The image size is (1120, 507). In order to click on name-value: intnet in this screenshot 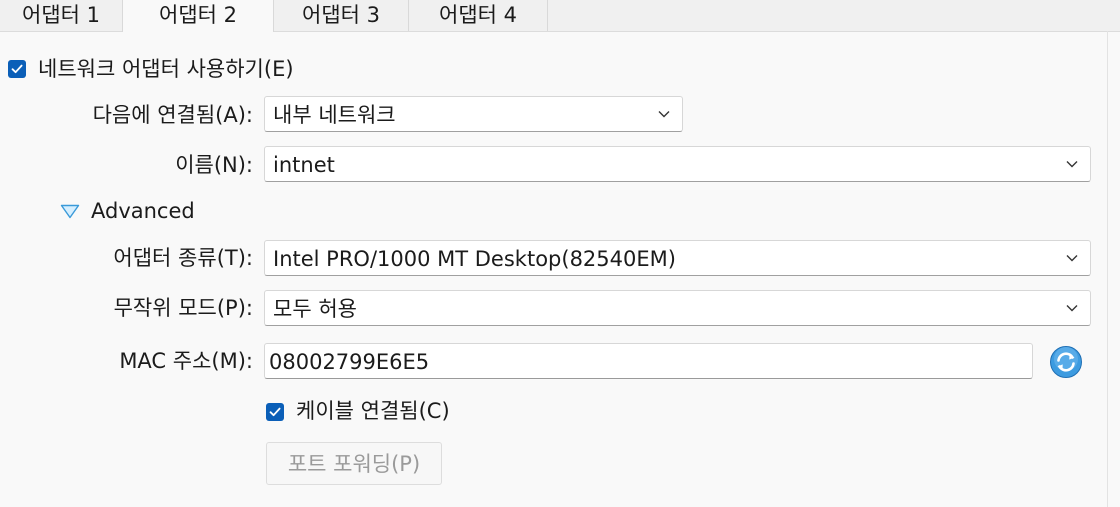, I will do `click(304, 165)`.